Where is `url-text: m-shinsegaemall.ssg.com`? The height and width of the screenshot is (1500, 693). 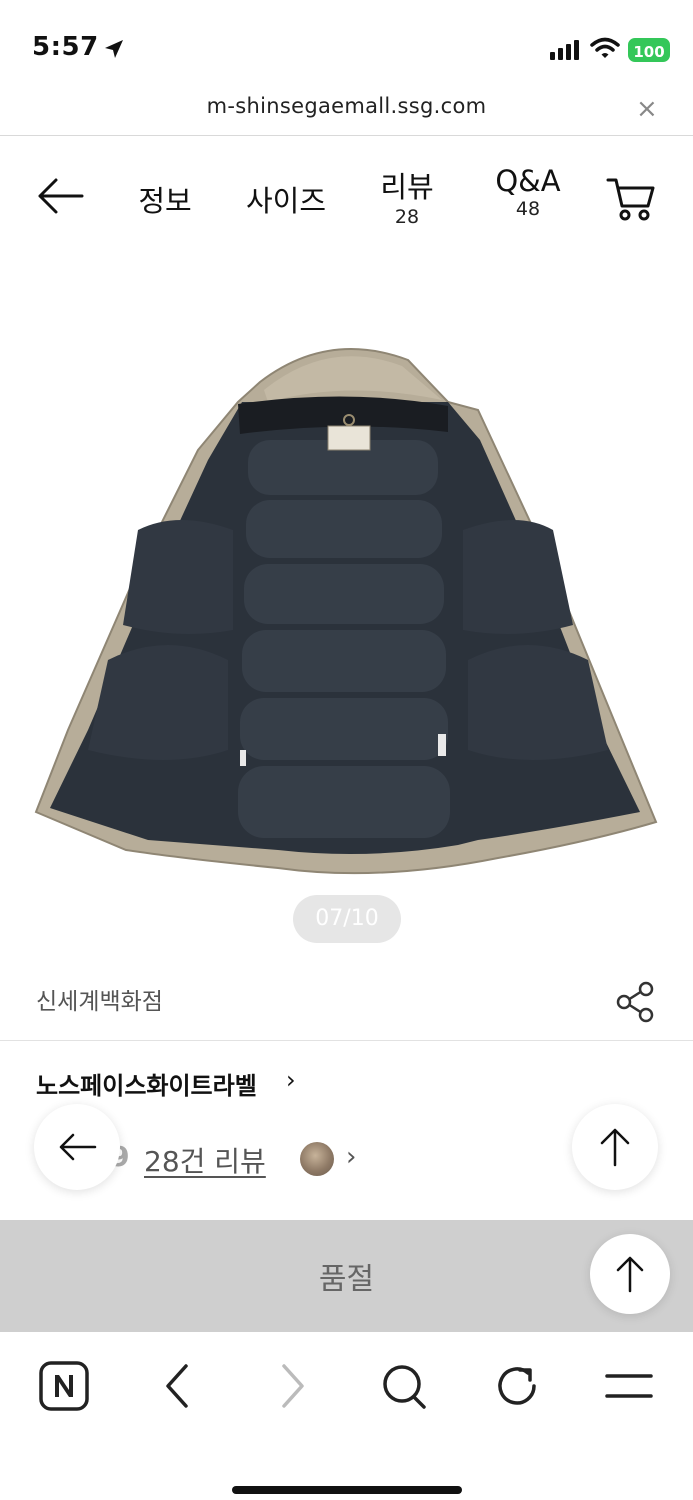
url-text: m-shinsegaemall.ssg.com is located at coordinates (346, 106).